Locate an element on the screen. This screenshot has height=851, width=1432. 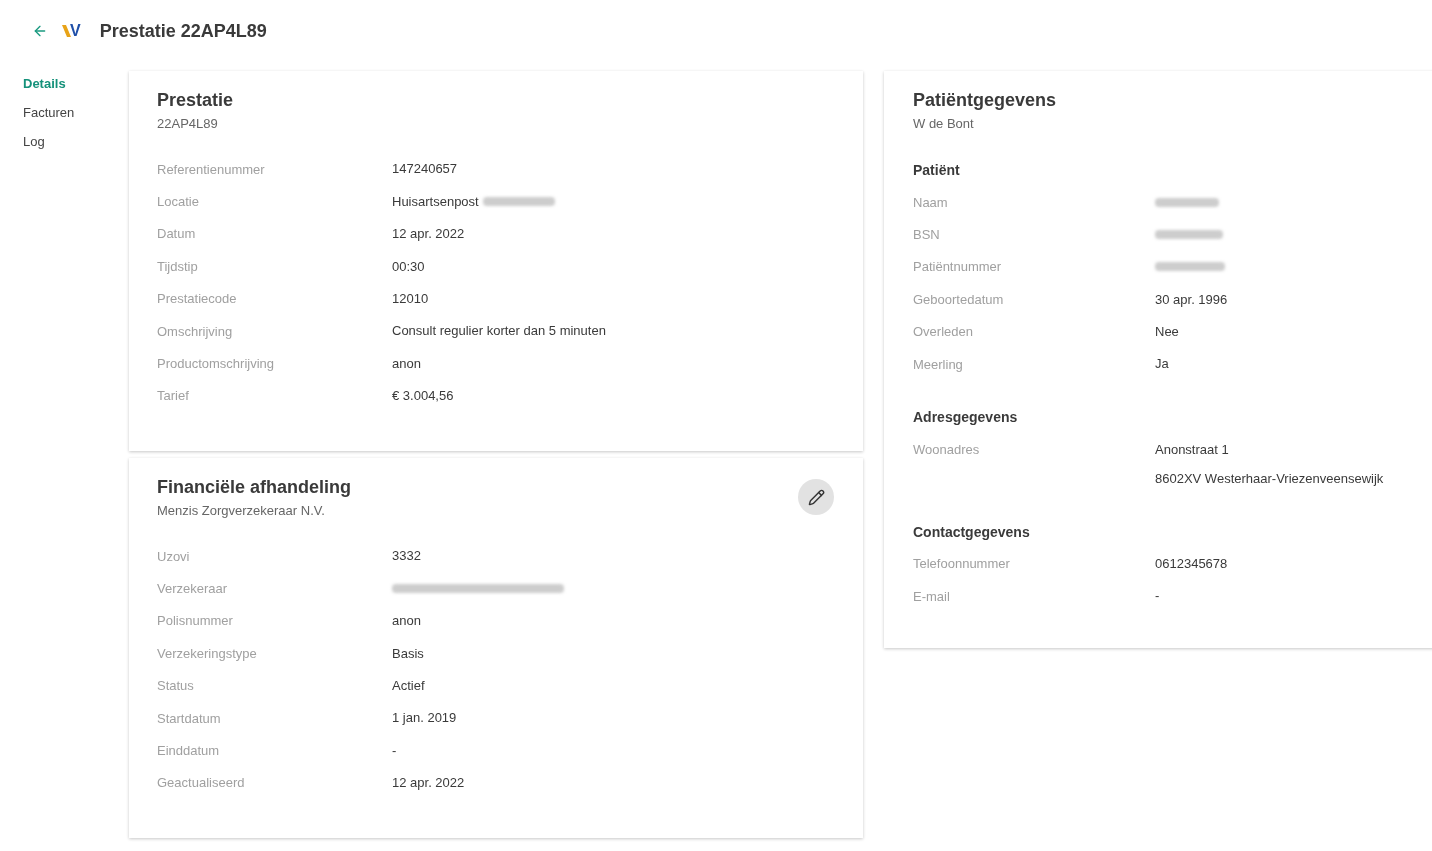
field-label: Polisnummer is located at coordinates (195, 621).